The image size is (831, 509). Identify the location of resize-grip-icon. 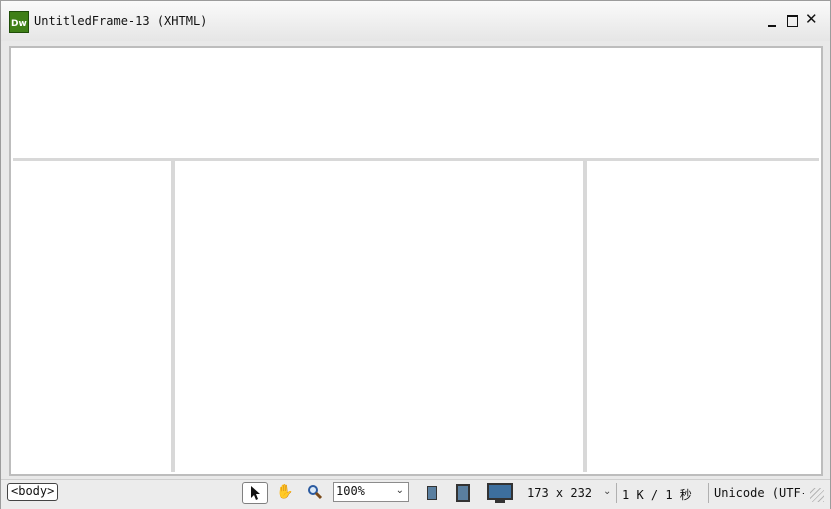
(817, 495).